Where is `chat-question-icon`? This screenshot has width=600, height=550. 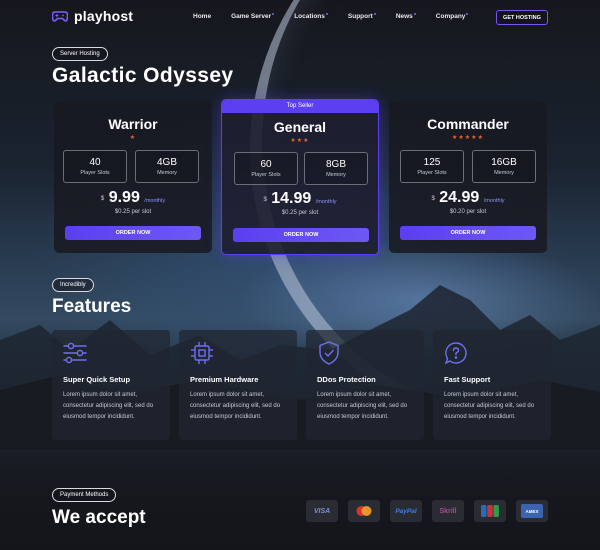
chat-question-icon is located at coordinates (455, 353).